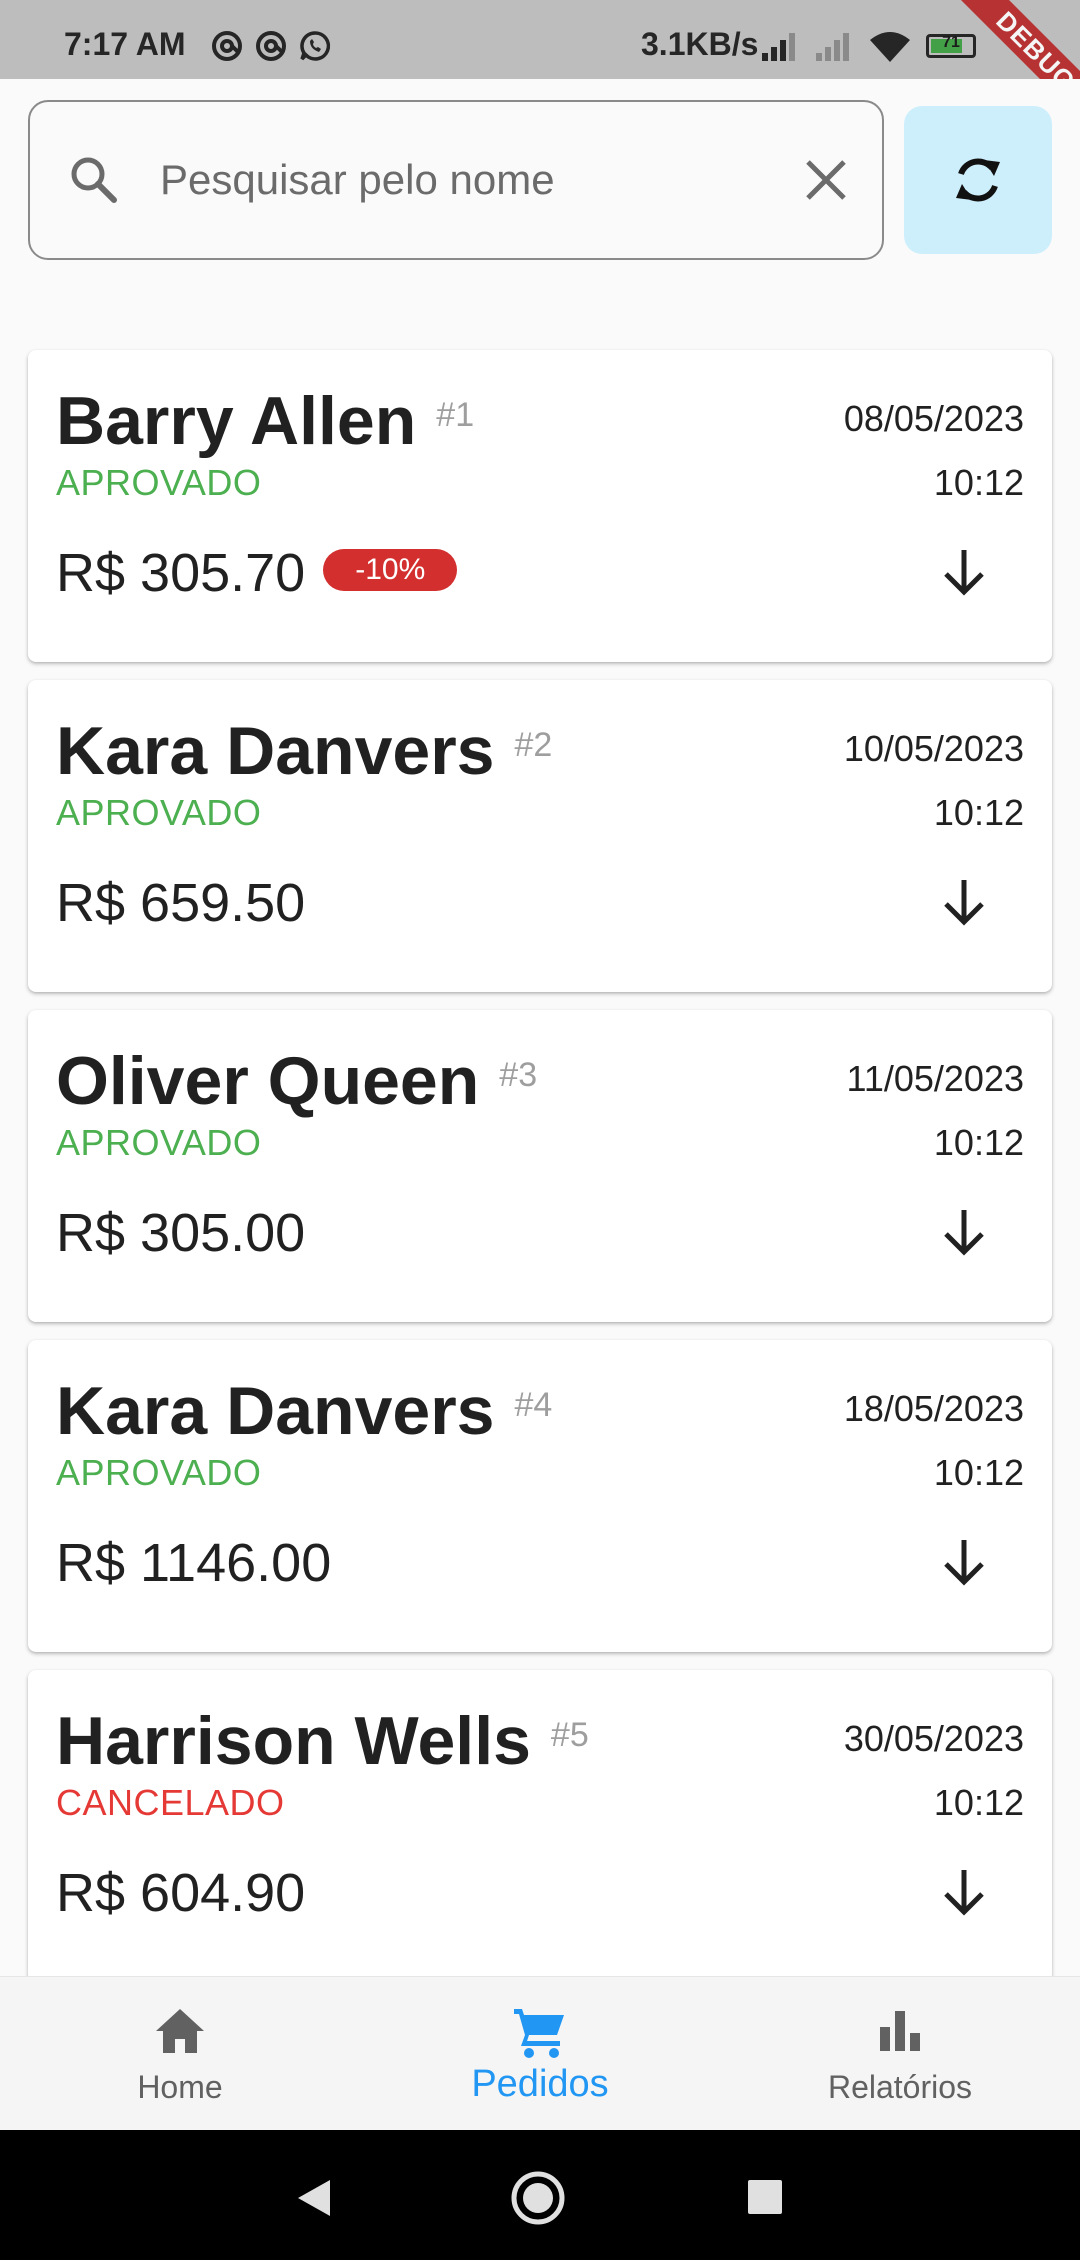 This screenshot has width=1080, height=2260. I want to click on nav-label-pedidos: Pedidos, so click(540, 2084).